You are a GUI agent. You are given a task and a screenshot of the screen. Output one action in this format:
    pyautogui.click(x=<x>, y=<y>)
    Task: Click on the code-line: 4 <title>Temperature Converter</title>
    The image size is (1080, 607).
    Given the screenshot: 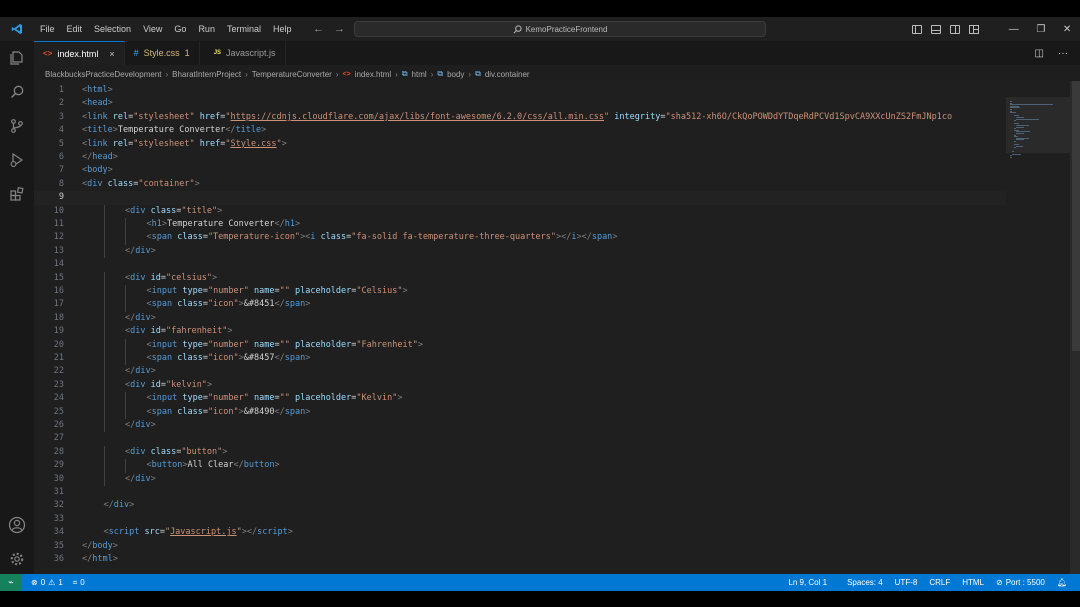 What is the action you would take?
    pyautogui.click(x=520, y=130)
    